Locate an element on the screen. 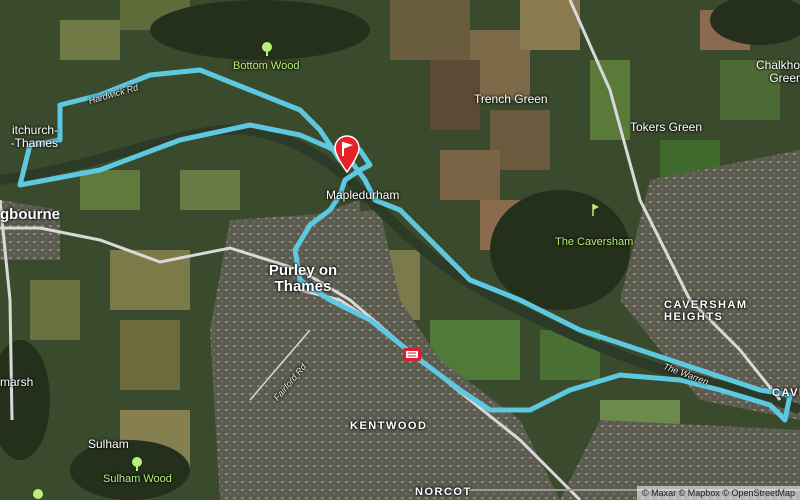 This screenshot has height=500, width=800. place-label-purley-on-thames: Purley on Thames is located at coordinates (303, 278).